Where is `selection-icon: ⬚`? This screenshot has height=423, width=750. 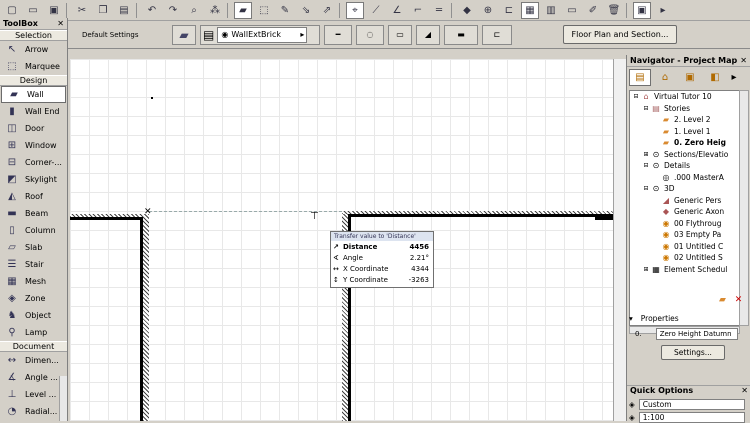
selection-icon: ⬚ is located at coordinates (264, 10).